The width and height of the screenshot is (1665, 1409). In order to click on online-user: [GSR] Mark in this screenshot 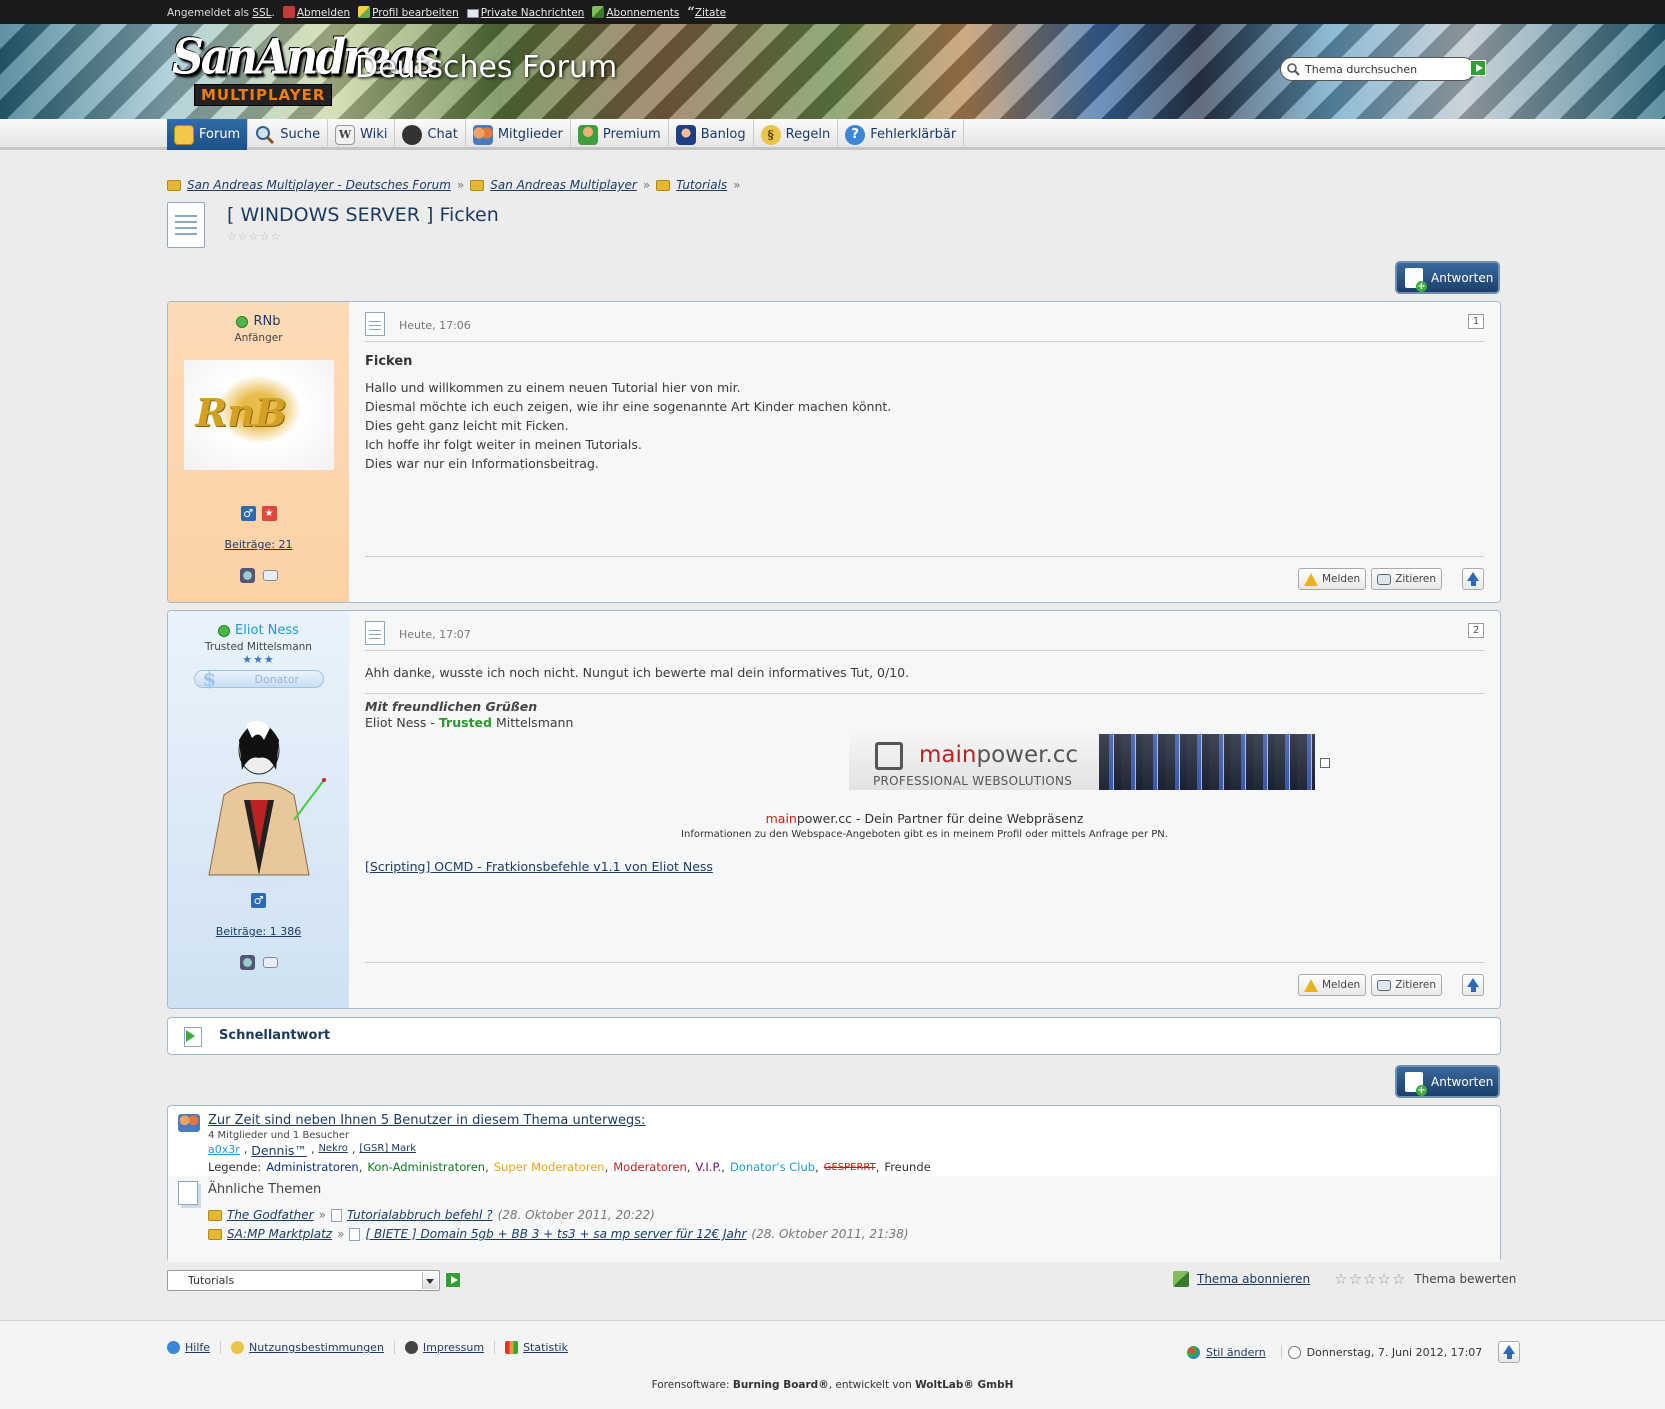, I will do `click(387, 1150)`.